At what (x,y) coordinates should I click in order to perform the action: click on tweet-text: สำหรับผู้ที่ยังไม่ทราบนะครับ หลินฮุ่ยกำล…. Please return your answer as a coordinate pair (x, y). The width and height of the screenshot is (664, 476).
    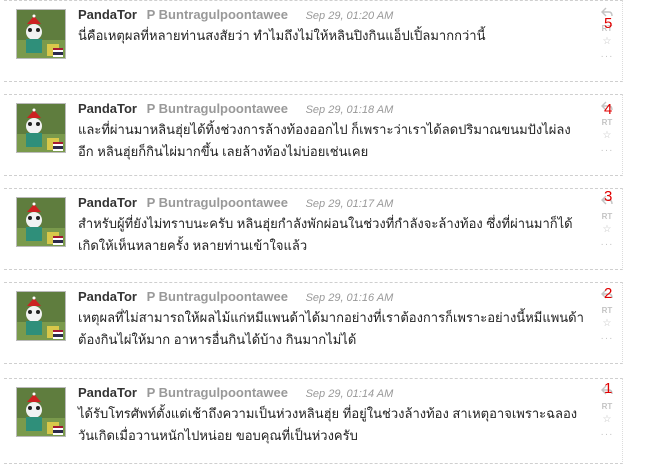
    Looking at the image, I should click on (325, 234).